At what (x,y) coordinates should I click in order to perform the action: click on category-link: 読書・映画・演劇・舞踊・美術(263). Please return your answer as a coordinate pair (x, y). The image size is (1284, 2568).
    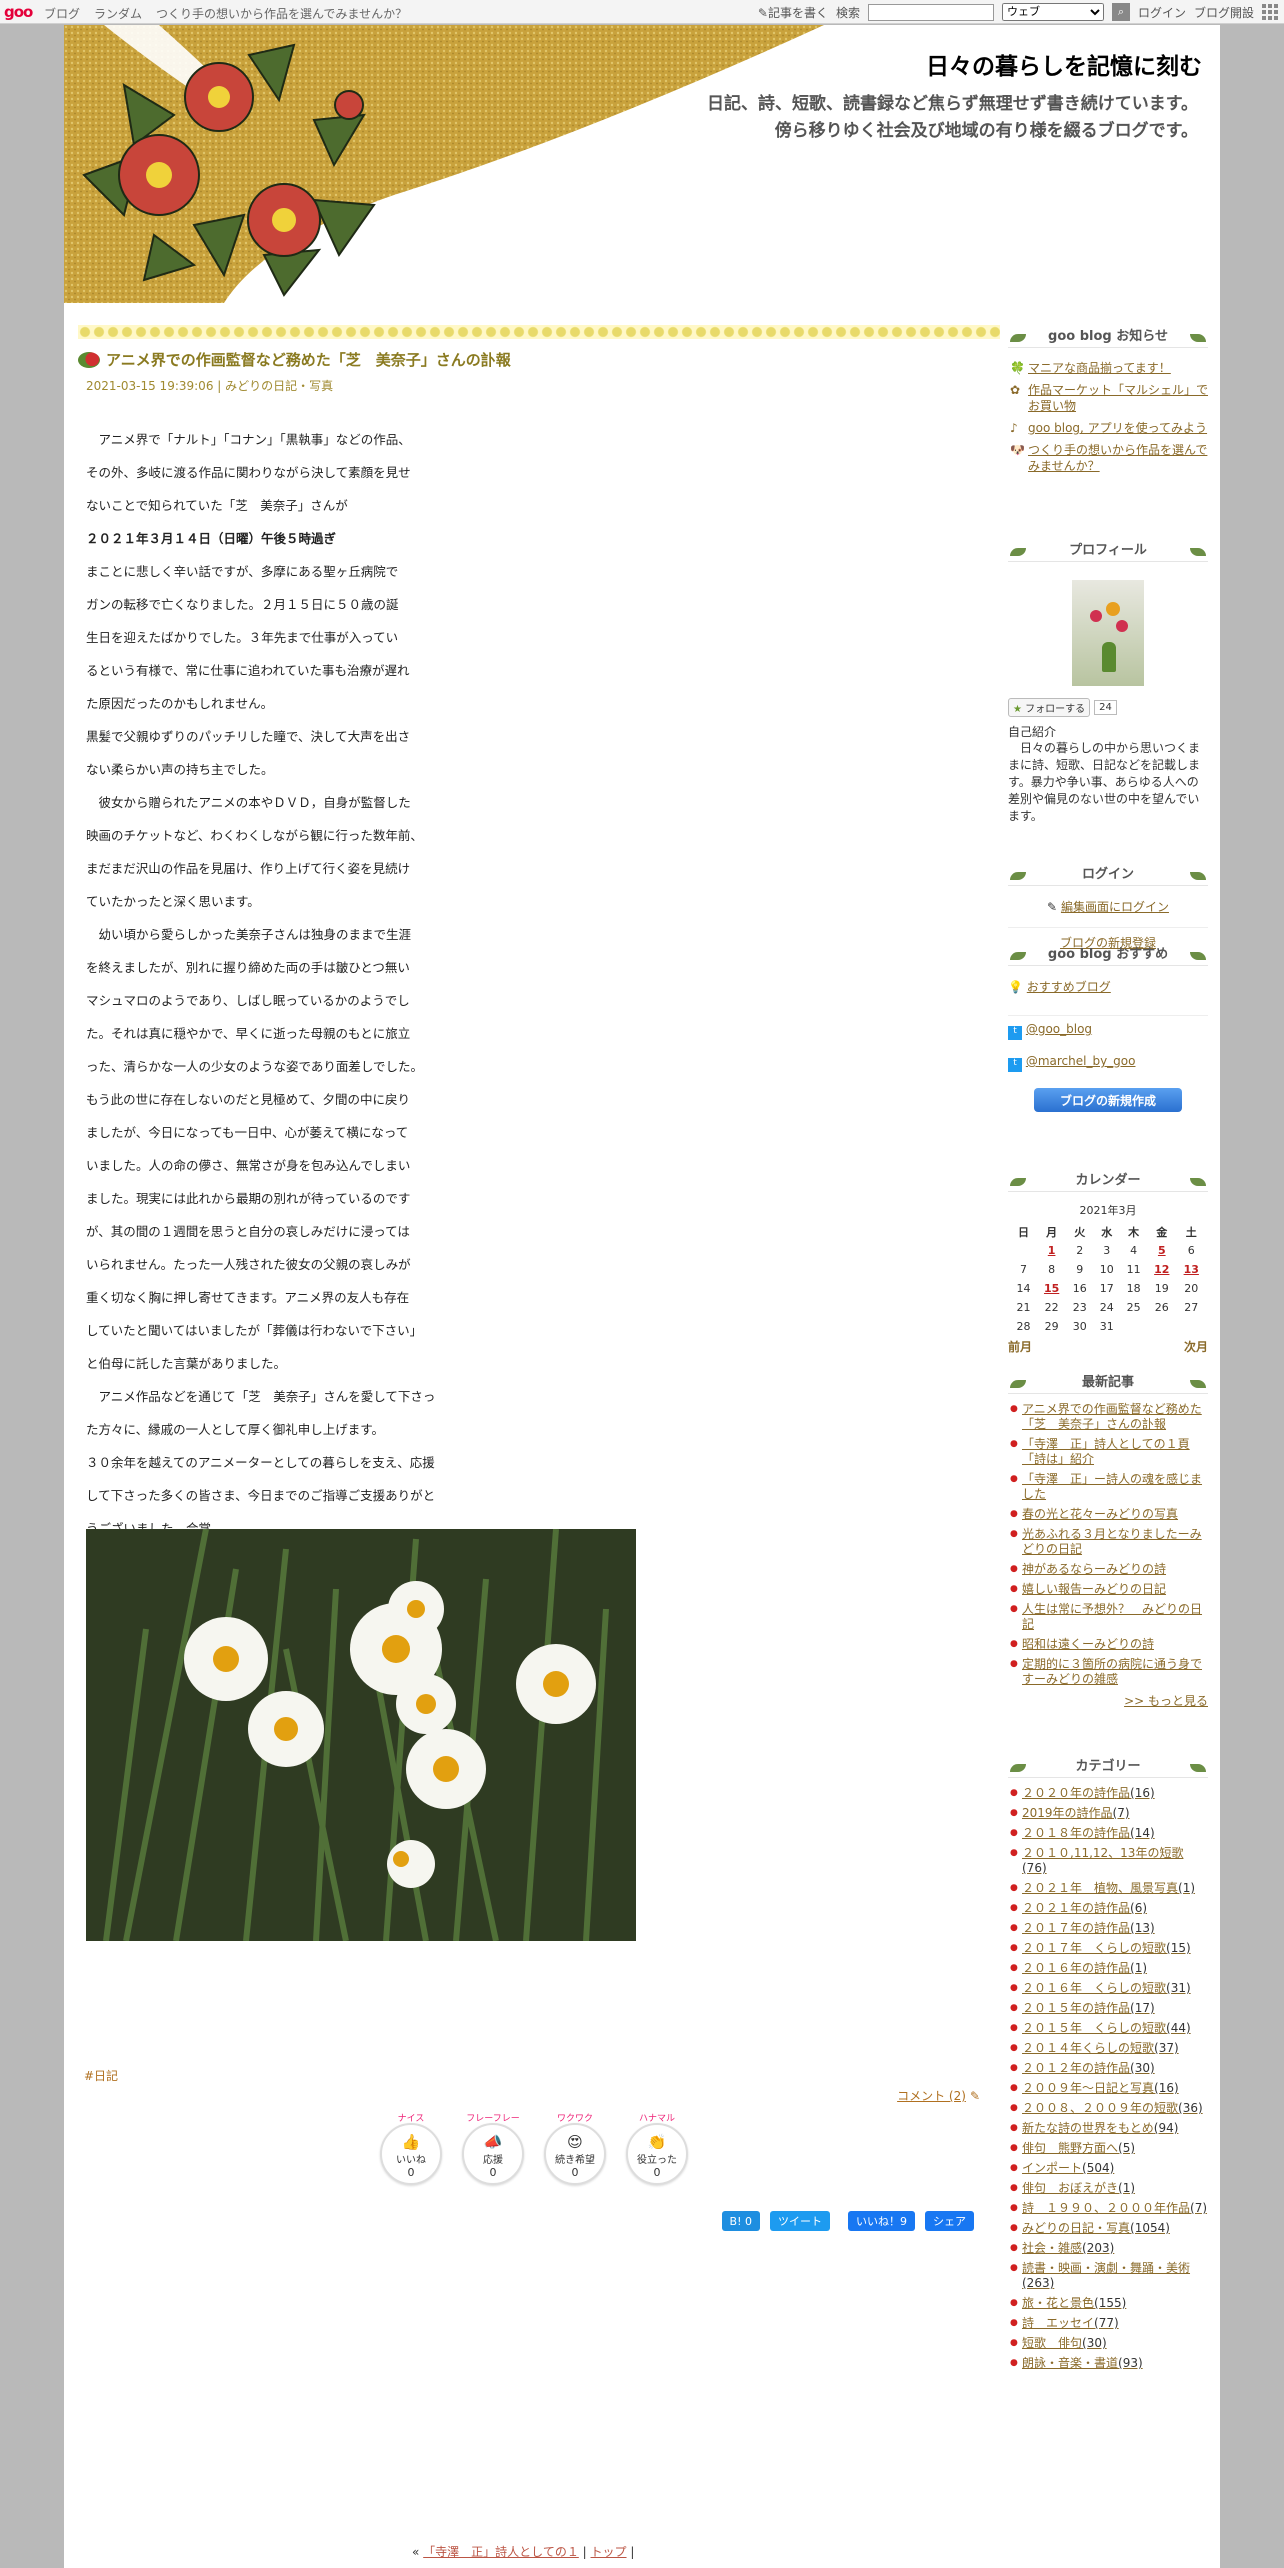
    Looking at the image, I should click on (1108, 2276).